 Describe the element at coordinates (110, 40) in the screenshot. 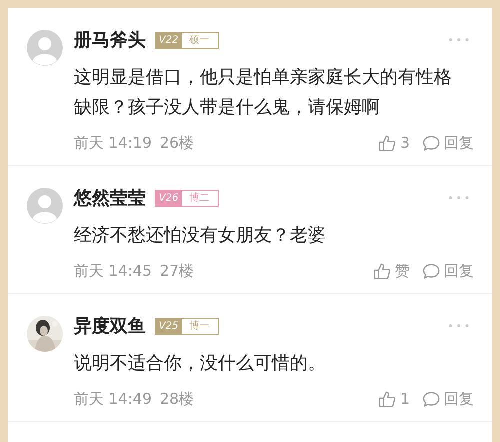

I see `user-name: 册马斧头` at that location.